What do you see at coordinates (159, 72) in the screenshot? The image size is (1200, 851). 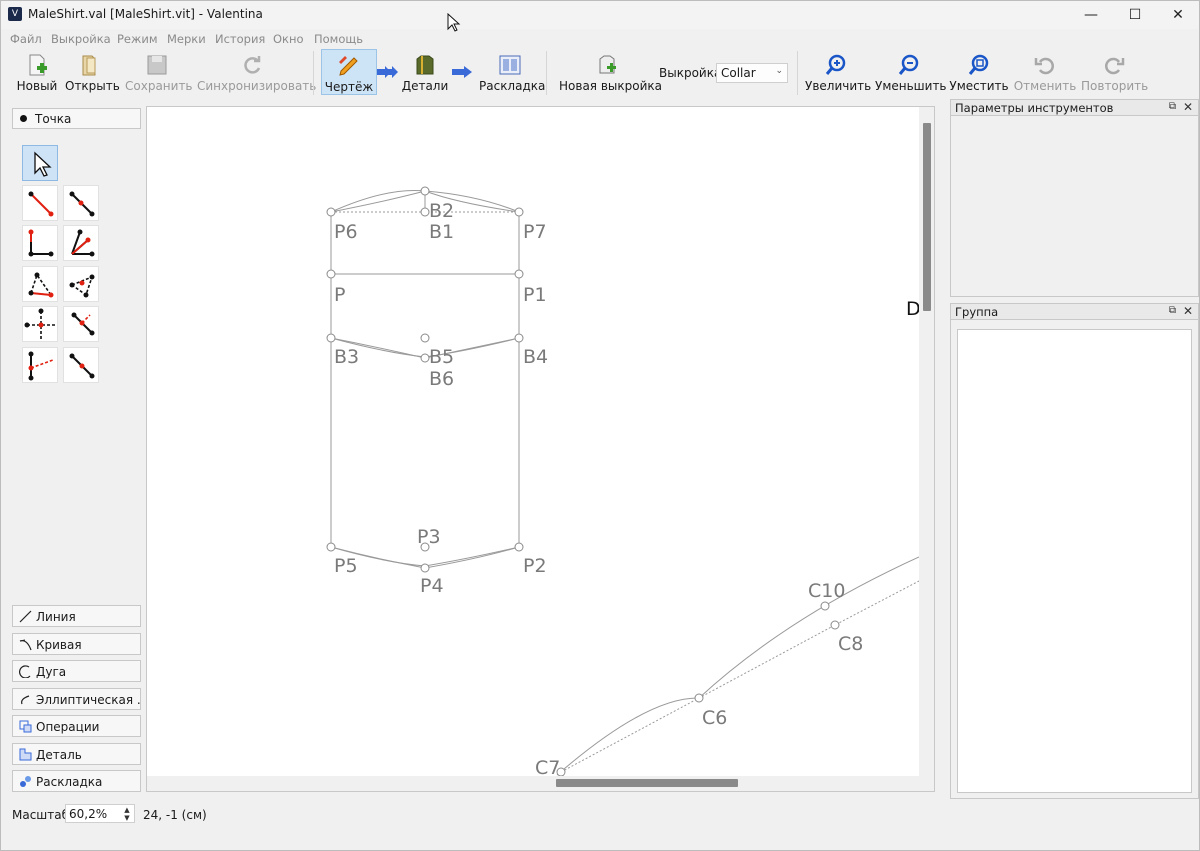 I see `save-button: Сохранить` at bounding box center [159, 72].